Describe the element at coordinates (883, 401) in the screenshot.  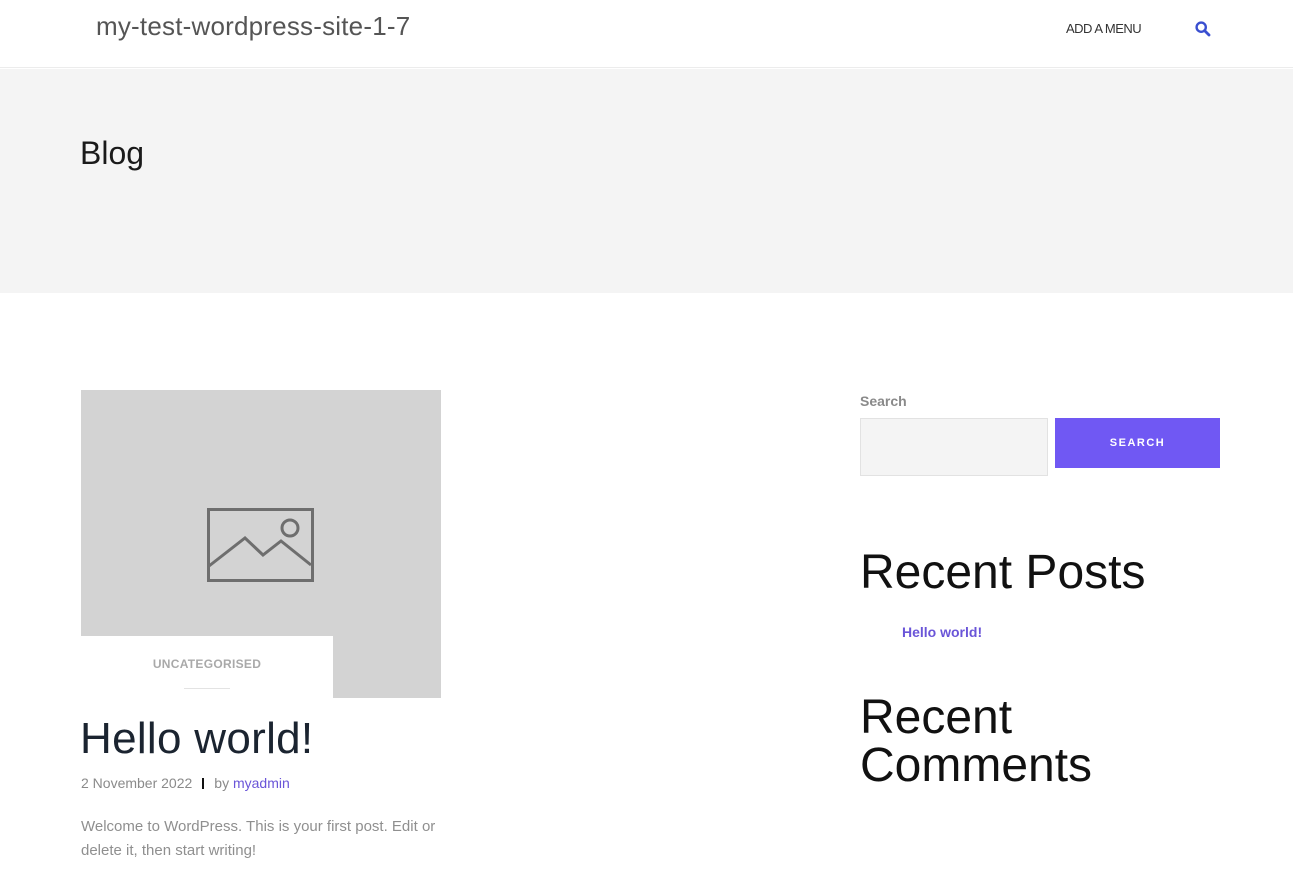
I see `search-label: Search` at that location.